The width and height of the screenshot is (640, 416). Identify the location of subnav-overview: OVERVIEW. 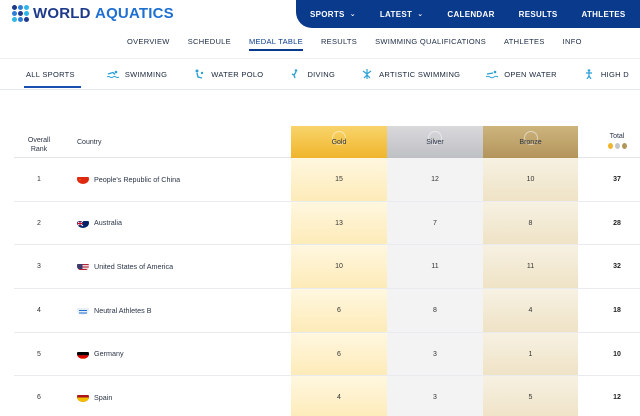
(148, 41).